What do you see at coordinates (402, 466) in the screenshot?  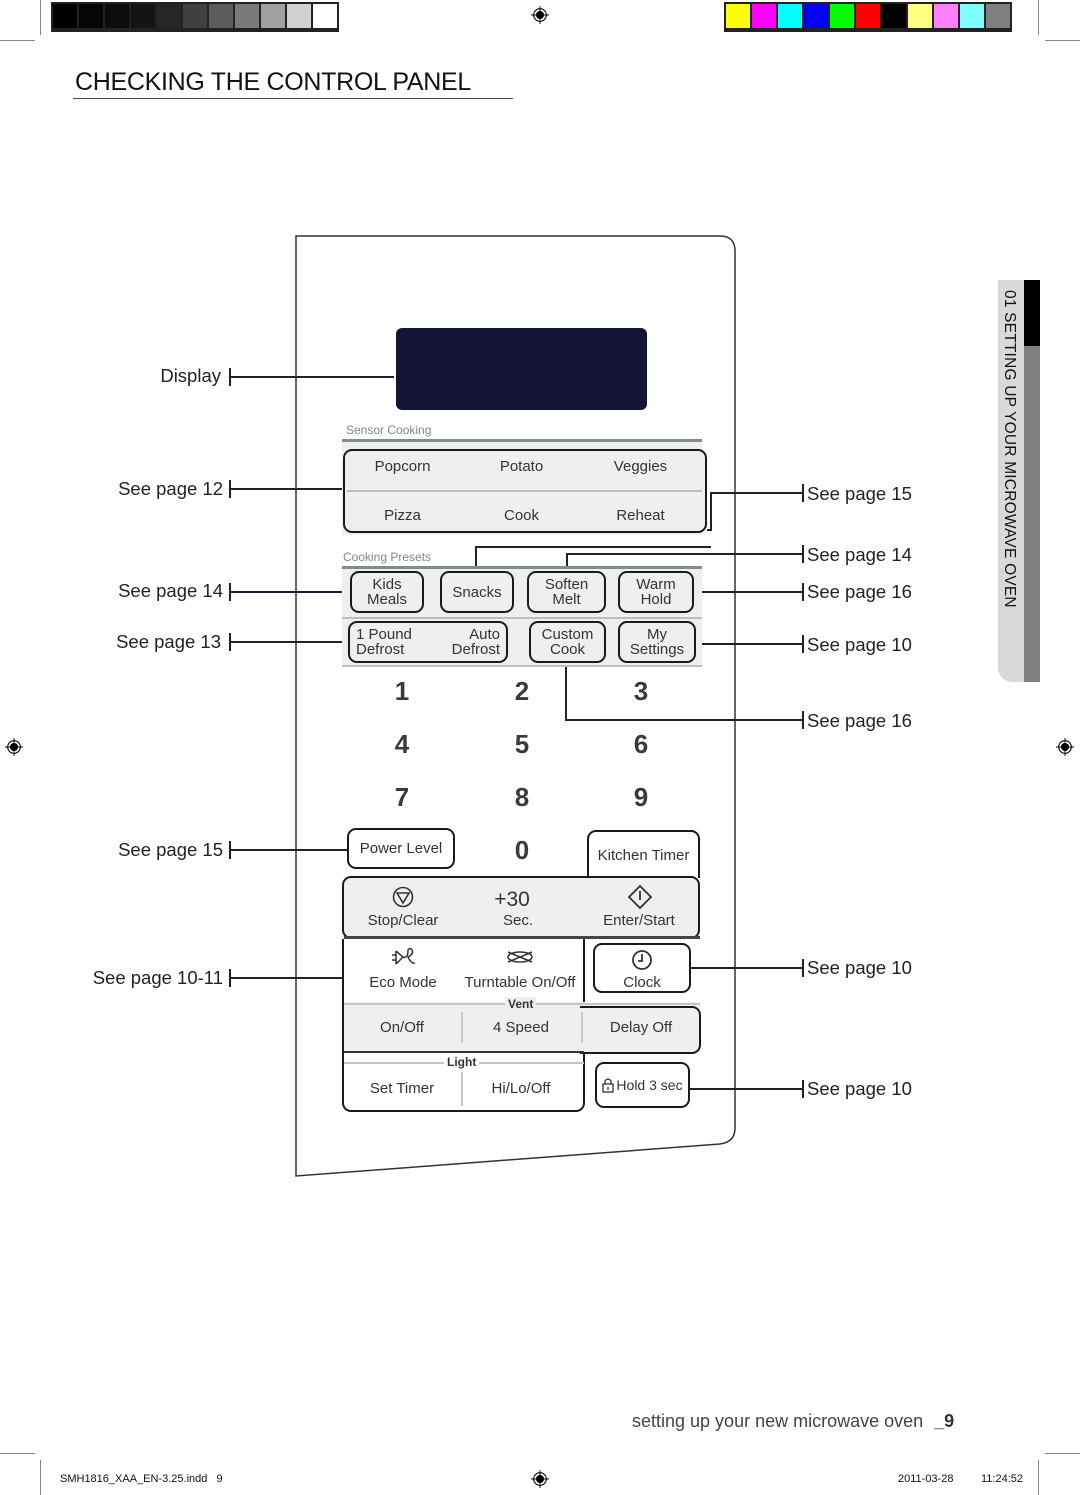 I see `popcorn-button: Popcorn` at bounding box center [402, 466].